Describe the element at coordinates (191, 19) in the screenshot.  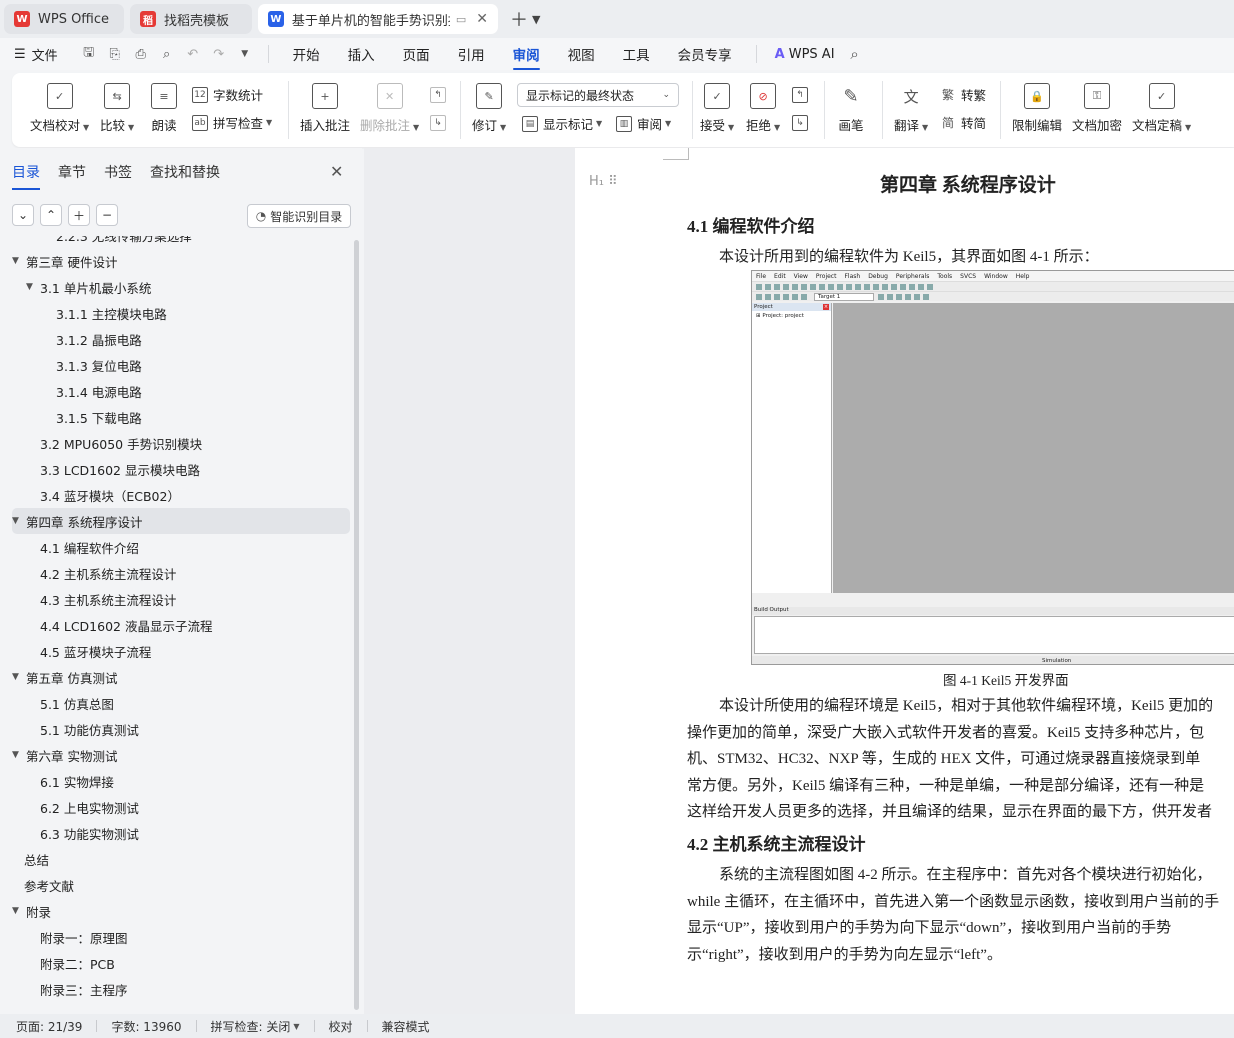
I see `tab-daoke-templates: 稻 找稻壳模板` at that location.